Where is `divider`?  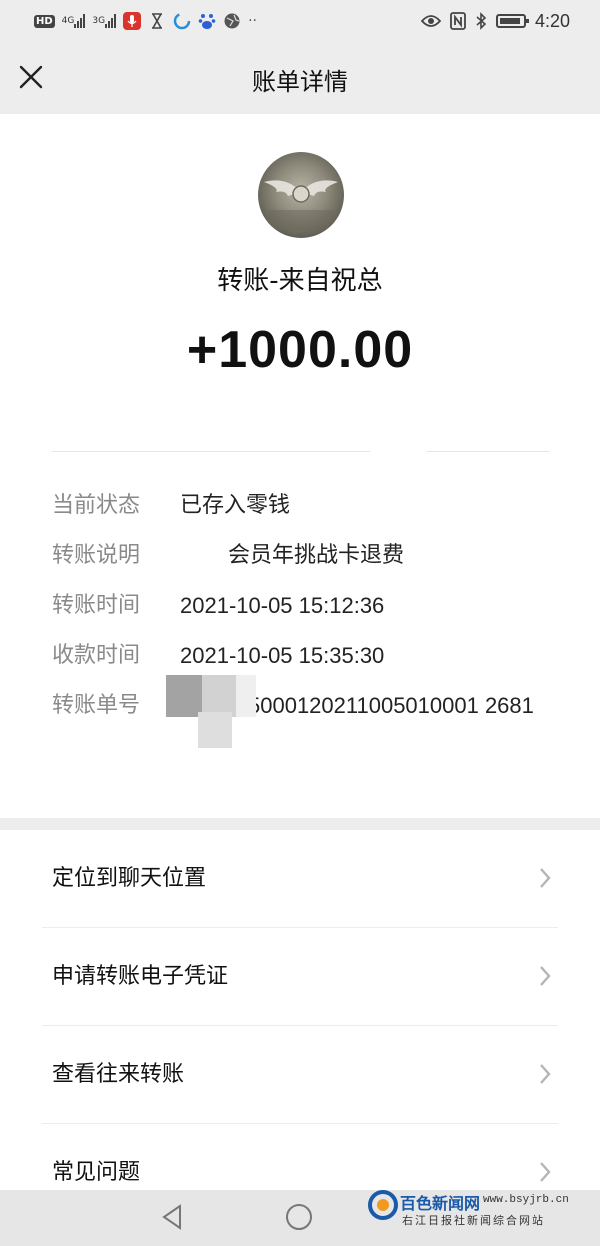
divider is located at coordinates (301, 451).